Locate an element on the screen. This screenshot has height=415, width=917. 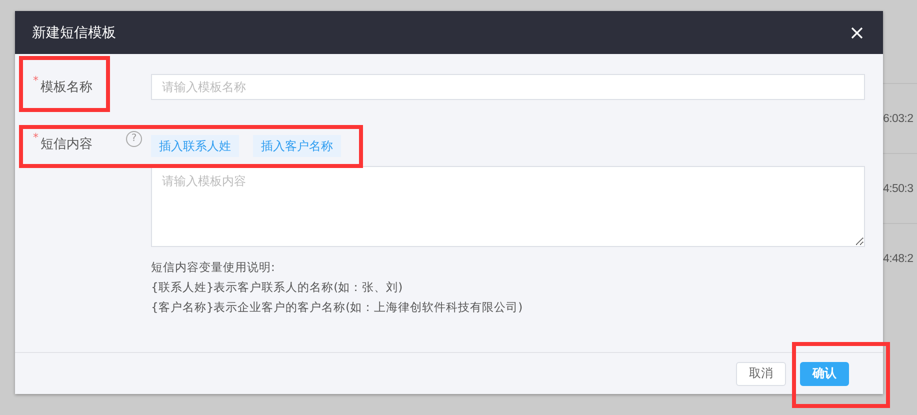
insert-button: 插入联系人姓 is located at coordinates (195, 146).